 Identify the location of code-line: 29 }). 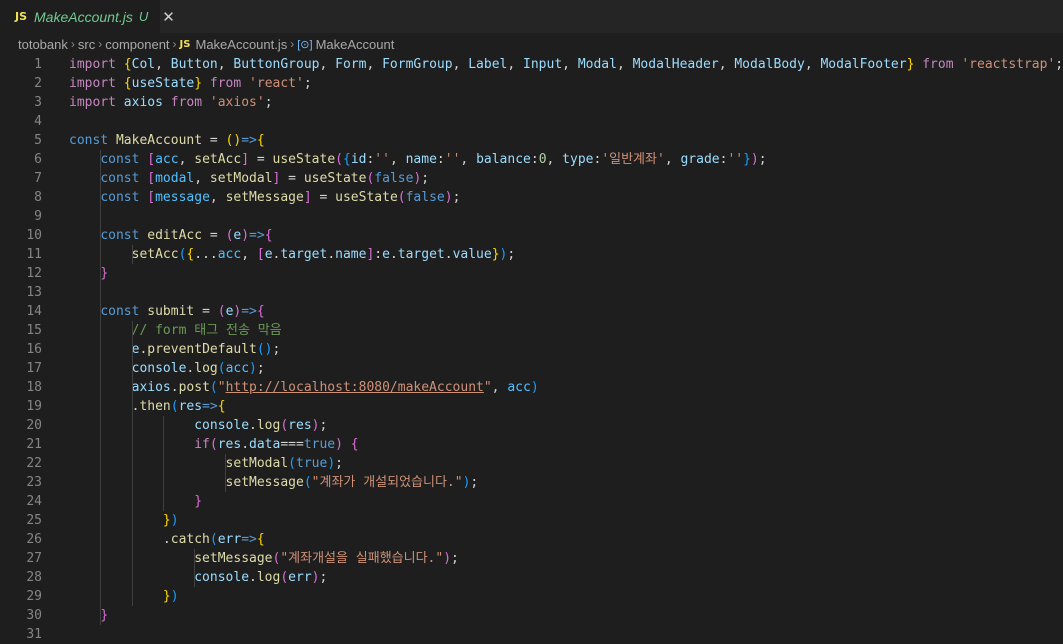
(531, 596).